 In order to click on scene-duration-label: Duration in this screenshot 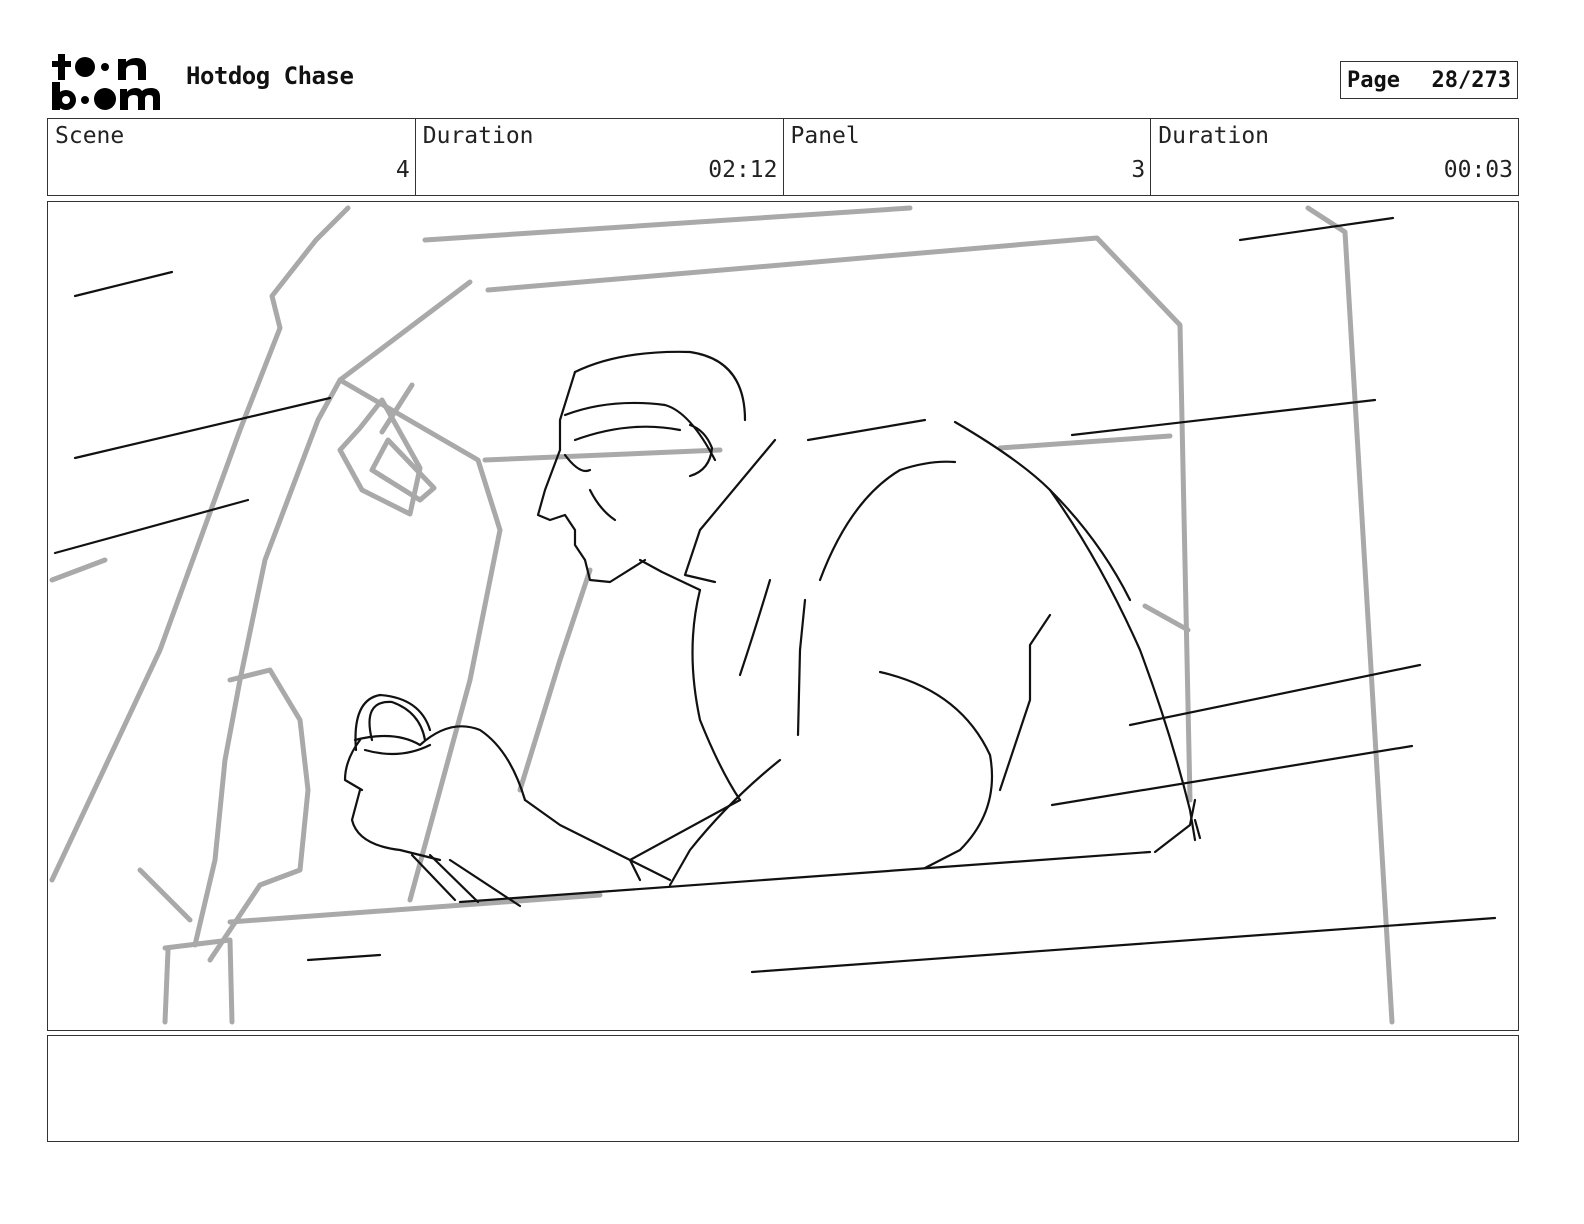, I will do `click(478, 136)`.